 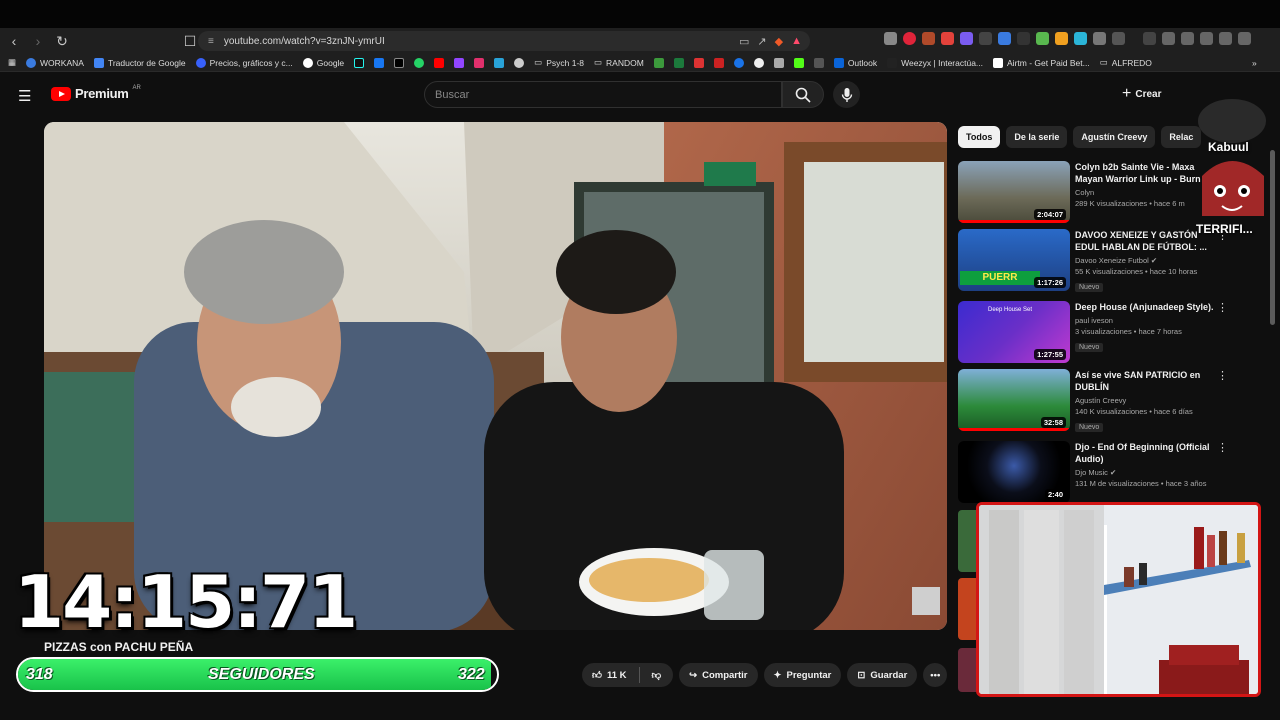 I want to click on x-icon, so click(x=399, y=62).